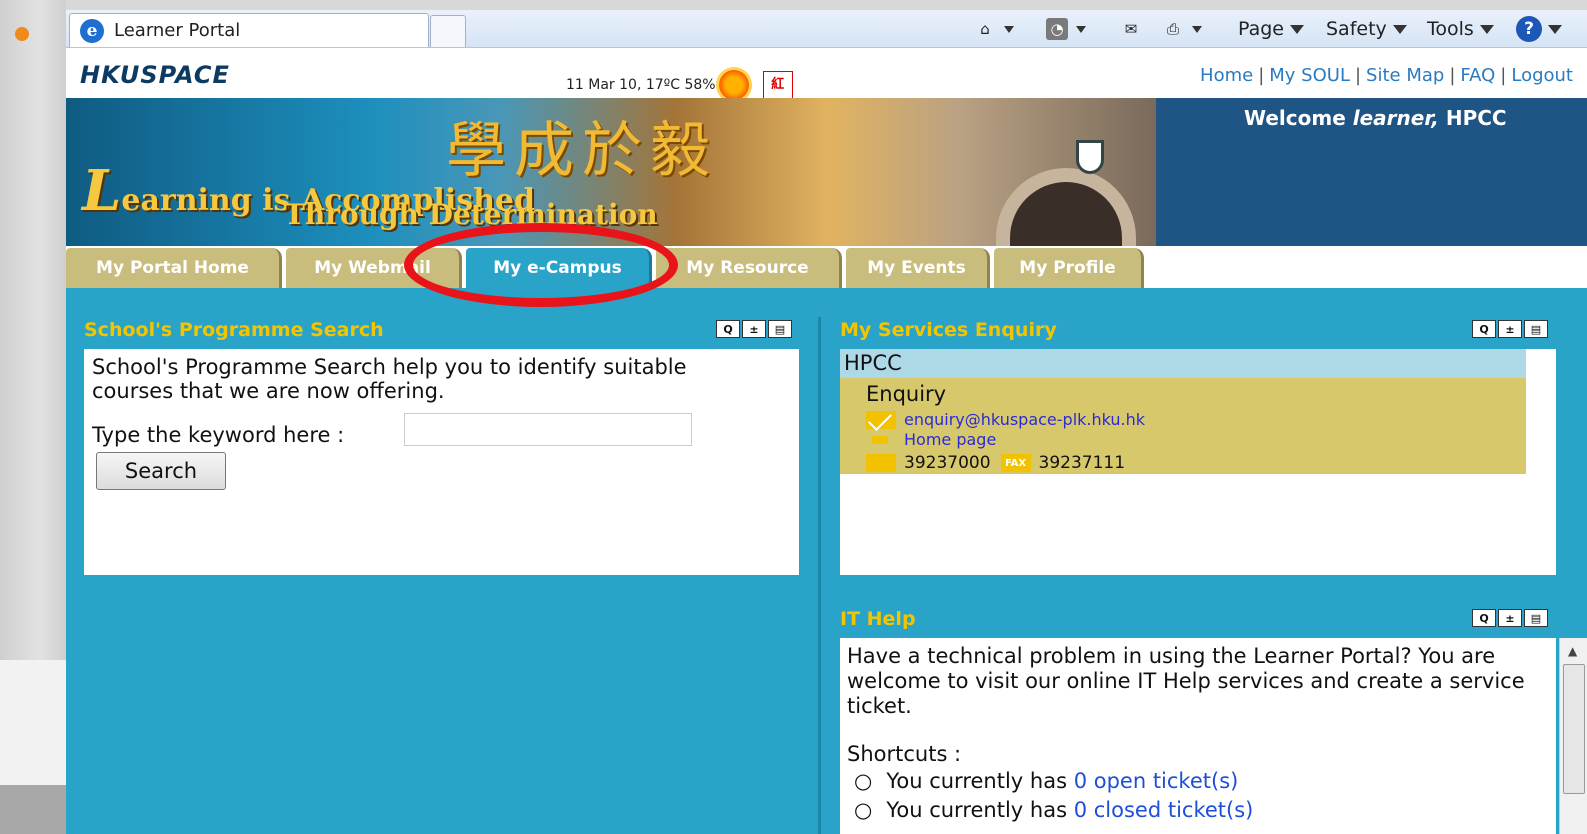 This screenshot has height=834, width=1587. I want to click on weather-info: 11 Mar 10, 17ºC 58% 紅, so click(679, 85).